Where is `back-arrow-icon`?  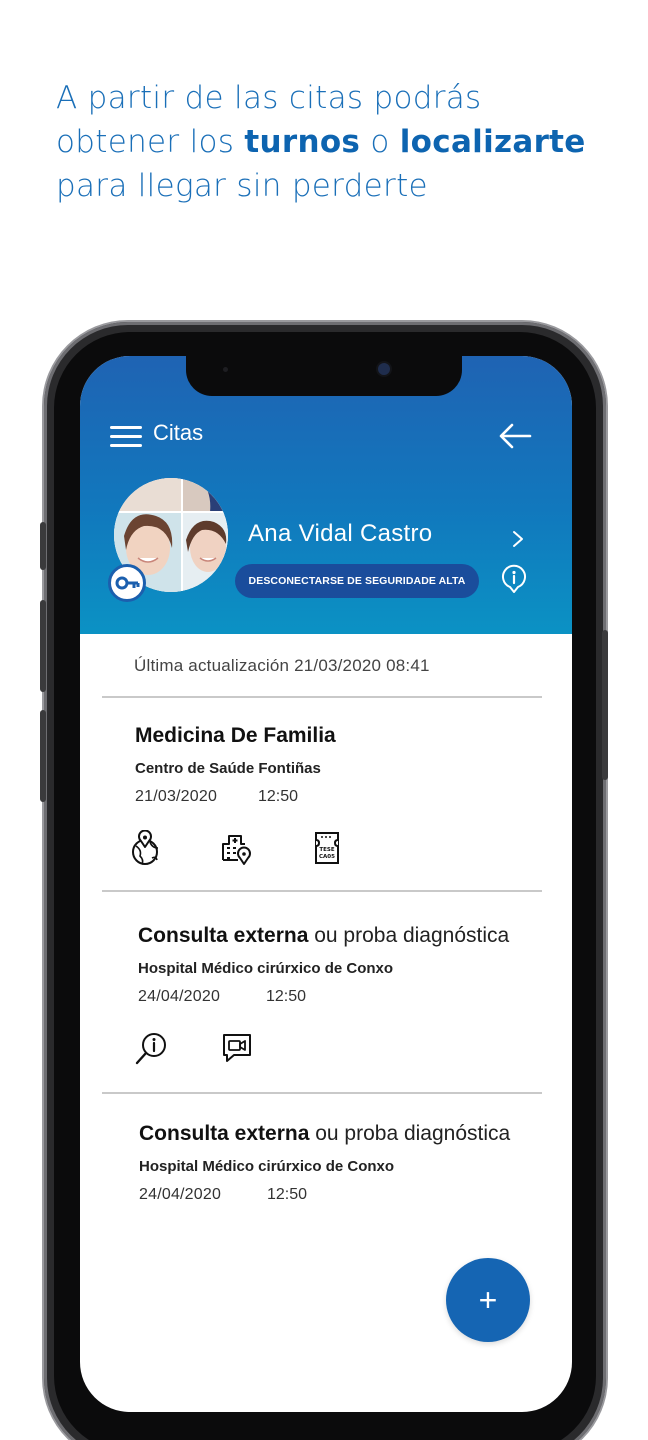 back-arrow-icon is located at coordinates (515, 436).